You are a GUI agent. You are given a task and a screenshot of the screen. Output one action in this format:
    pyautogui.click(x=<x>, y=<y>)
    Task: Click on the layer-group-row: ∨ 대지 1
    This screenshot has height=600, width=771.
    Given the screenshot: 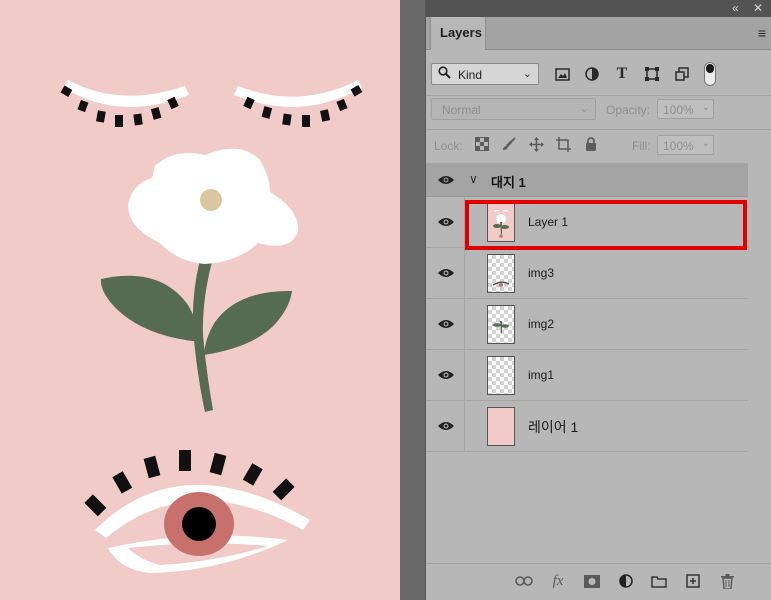 What is the action you would take?
    pyautogui.click(x=587, y=180)
    